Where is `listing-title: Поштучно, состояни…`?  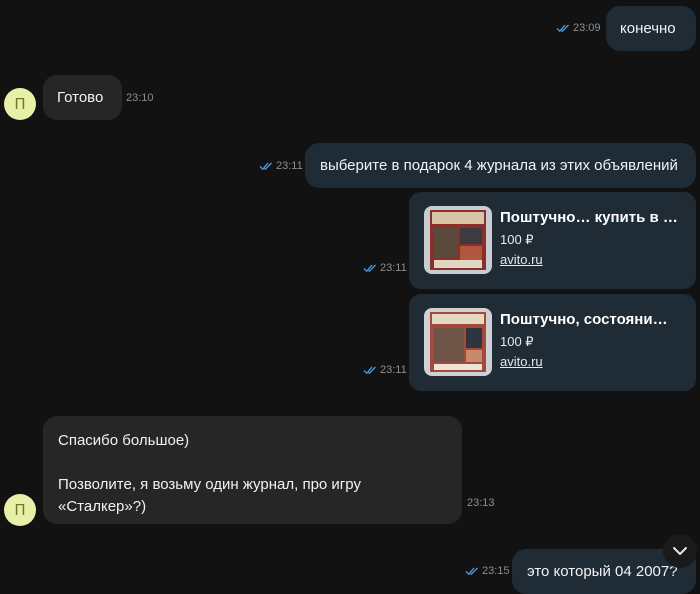
listing-title: Поштучно, состояни… is located at coordinates (584, 319).